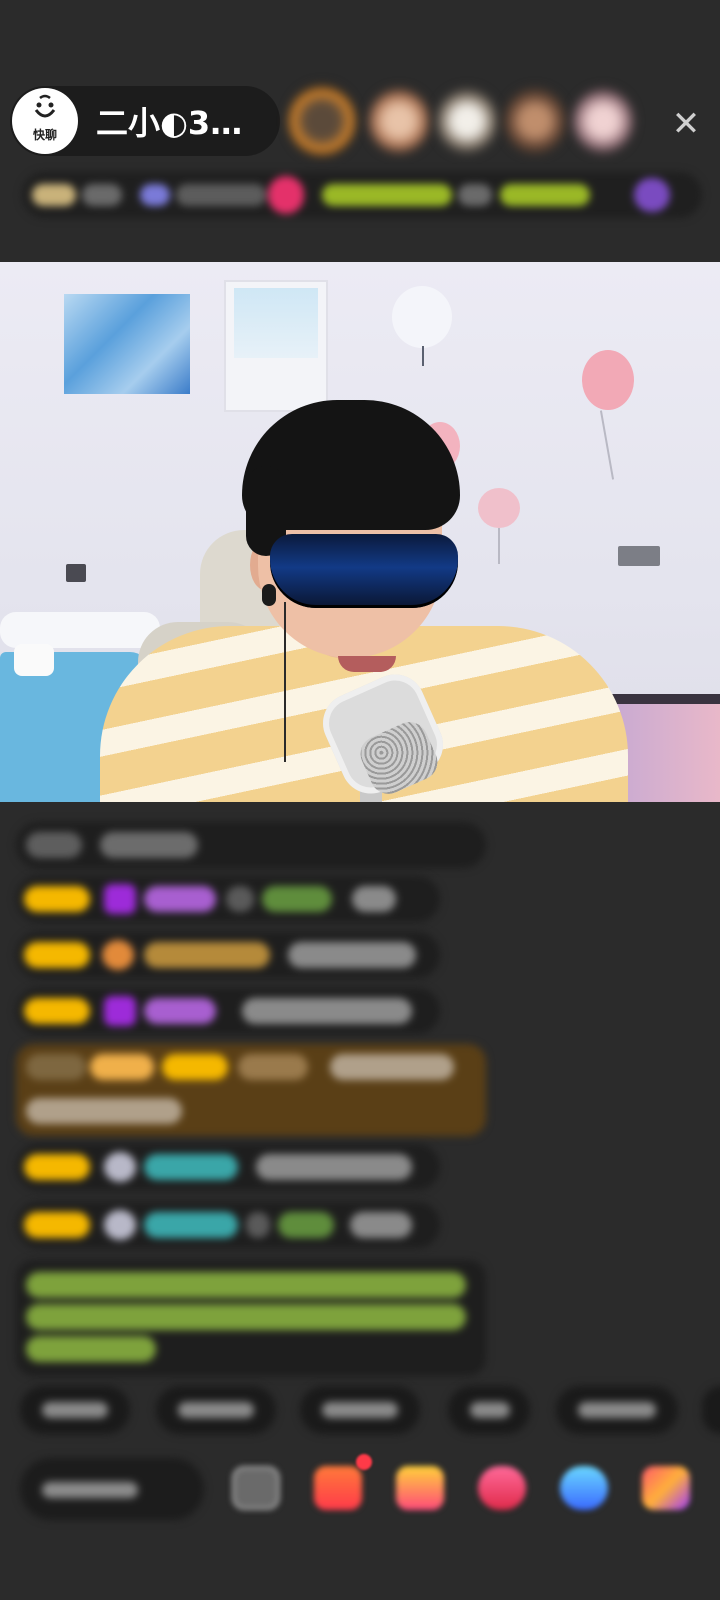  What do you see at coordinates (112, 1489) in the screenshot?
I see `comment-input` at bounding box center [112, 1489].